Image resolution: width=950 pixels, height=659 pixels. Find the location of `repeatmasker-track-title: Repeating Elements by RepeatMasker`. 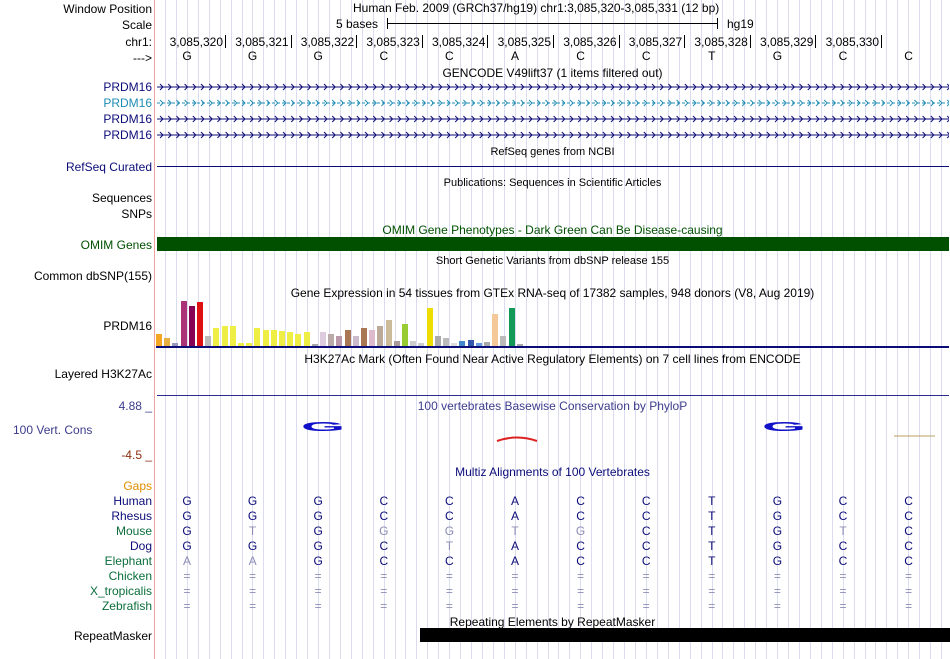

repeatmasker-track-title: Repeating Elements by RepeatMasker is located at coordinates (552, 622).